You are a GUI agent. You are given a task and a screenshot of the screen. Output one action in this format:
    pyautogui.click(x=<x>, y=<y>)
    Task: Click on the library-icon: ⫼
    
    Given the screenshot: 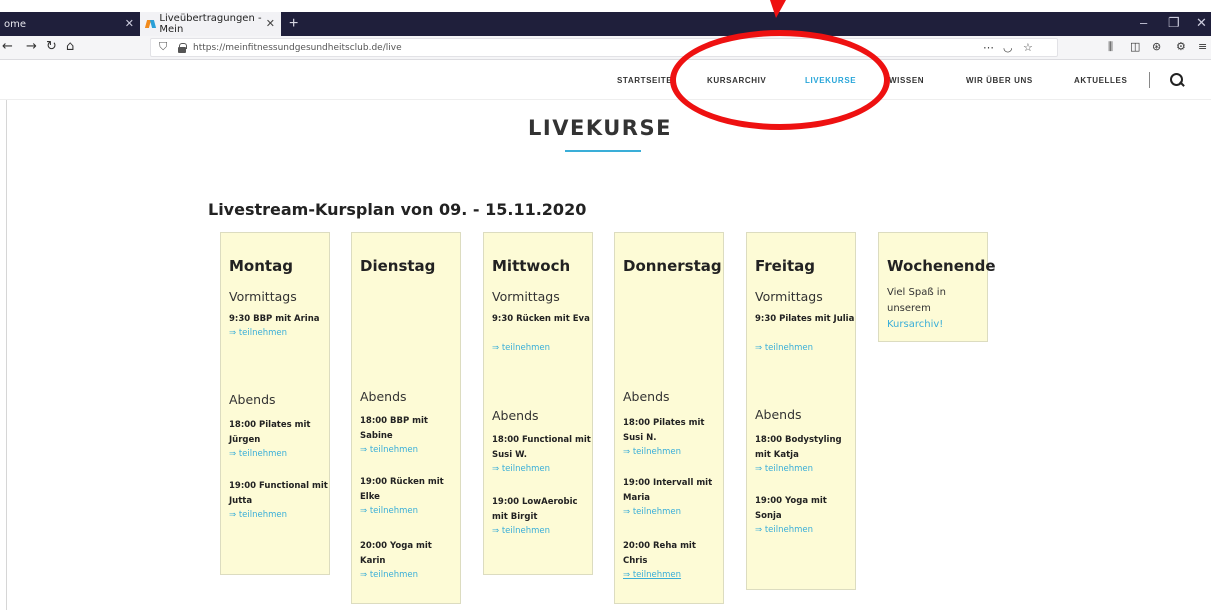 What is the action you would take?
    pyautogui.click(x=1110, y=47)
    